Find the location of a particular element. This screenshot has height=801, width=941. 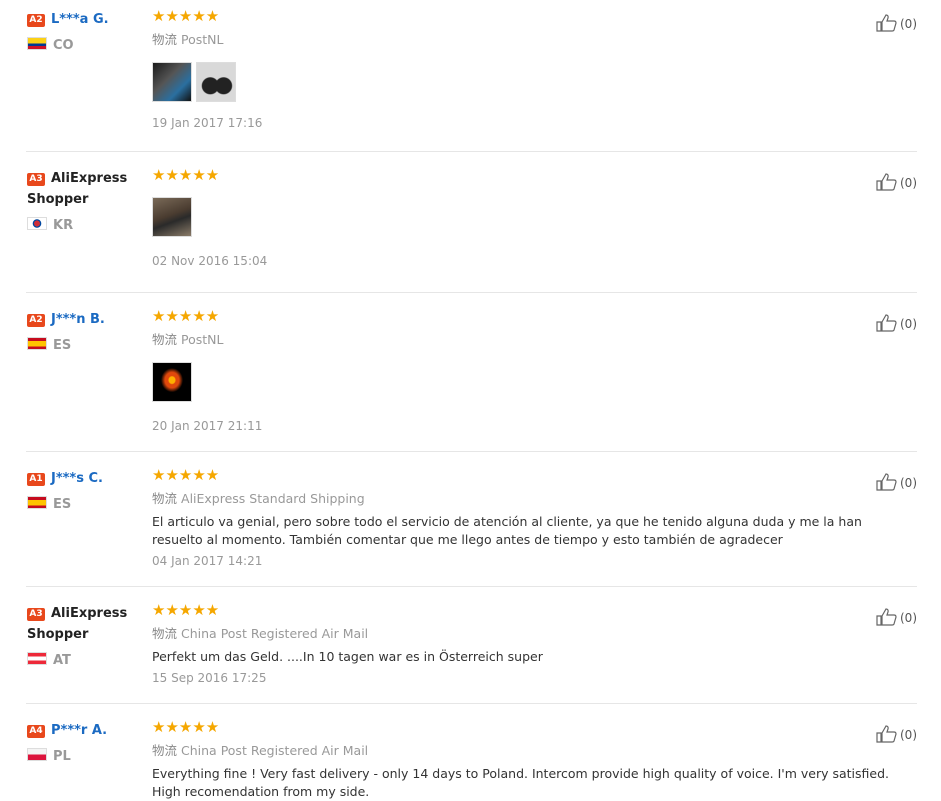

reviewer-info: A3 AliExpress Shopper AT is located at coordinates (83, 635).